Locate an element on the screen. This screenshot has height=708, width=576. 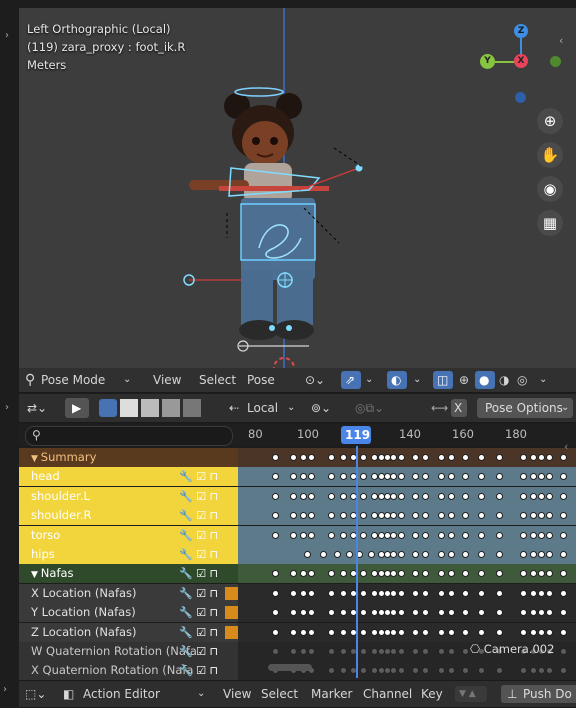
gizmo-y-axis: Y is located at coordinates (487, 61).